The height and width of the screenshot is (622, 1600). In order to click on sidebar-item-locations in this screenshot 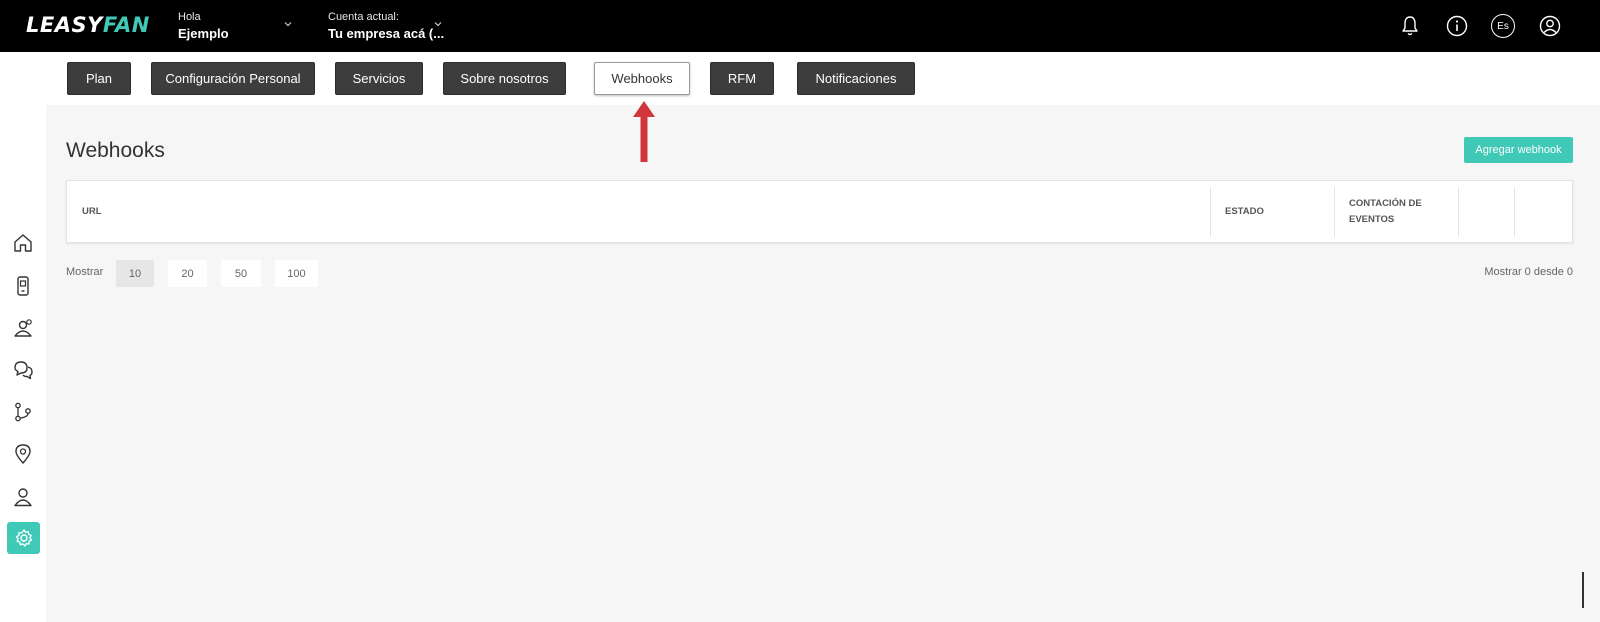, I will do `click(23, 454)`.